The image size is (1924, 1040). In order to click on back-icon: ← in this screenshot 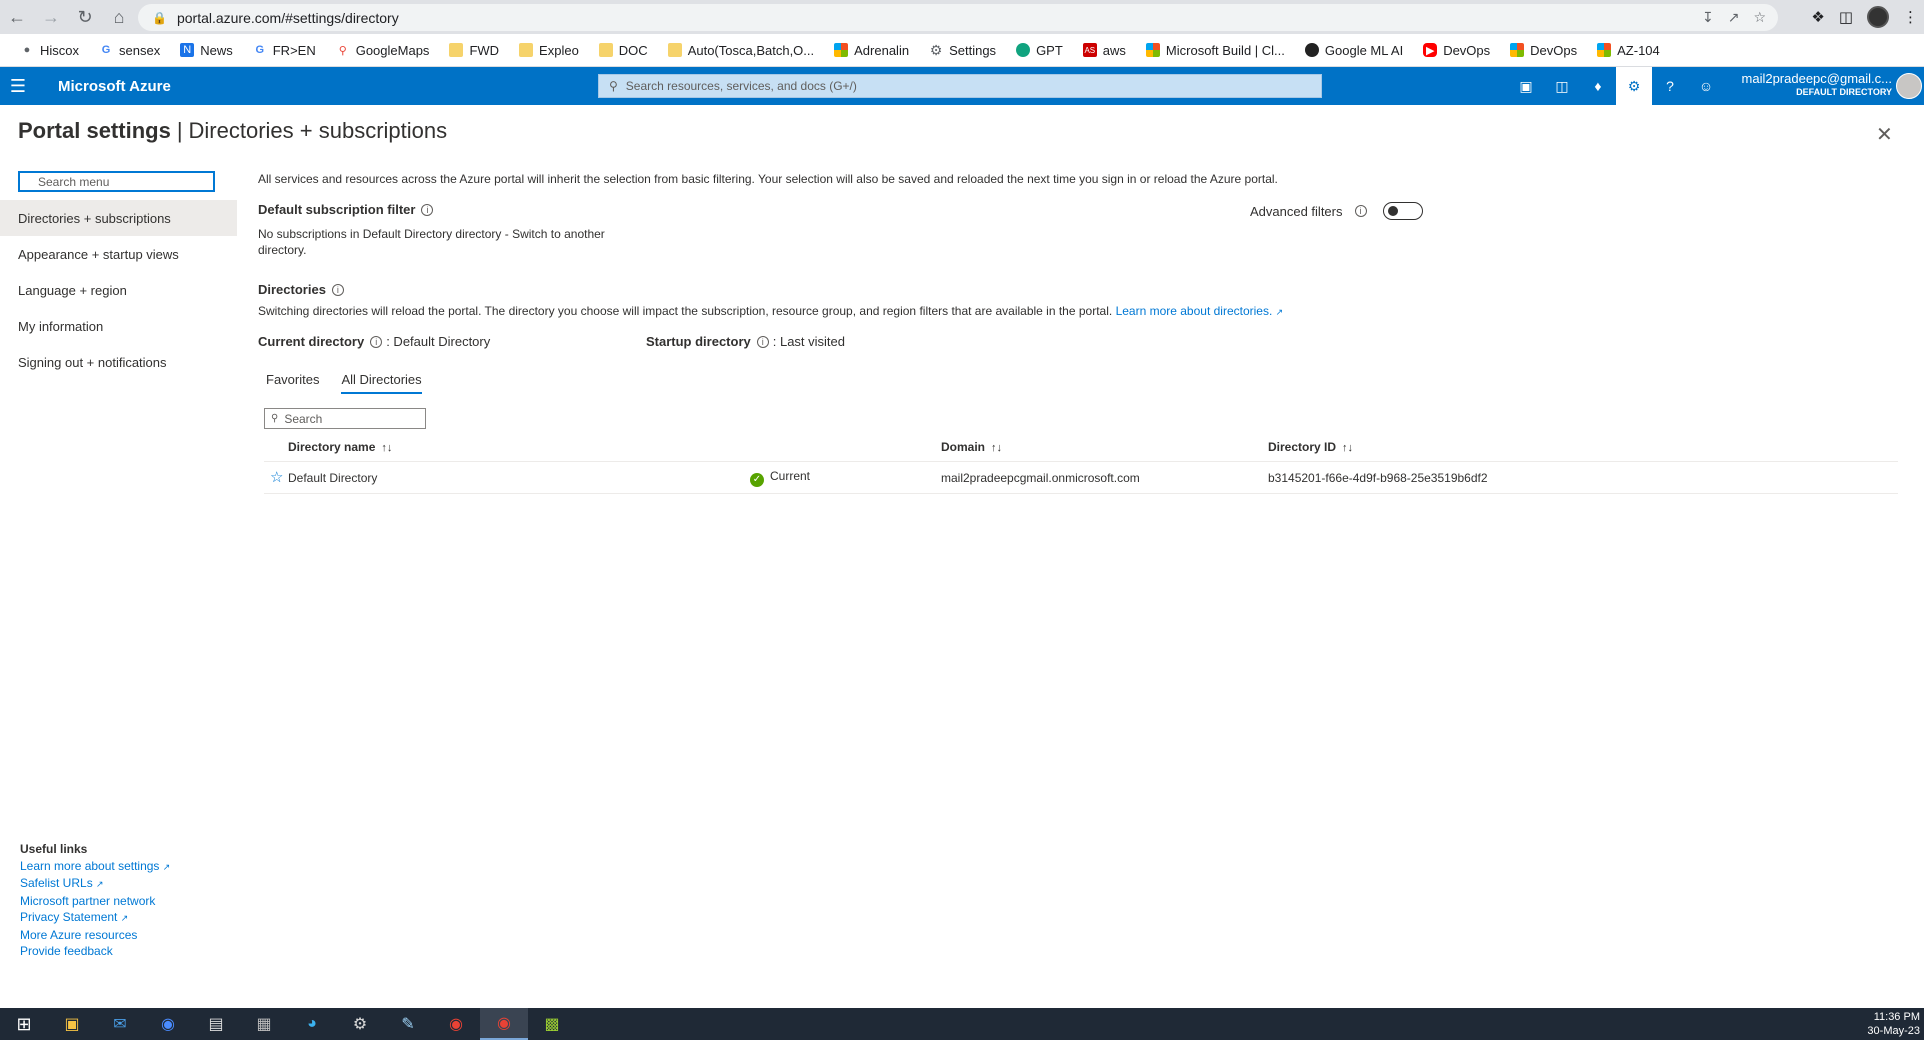, I will do `click(17, 17)`.